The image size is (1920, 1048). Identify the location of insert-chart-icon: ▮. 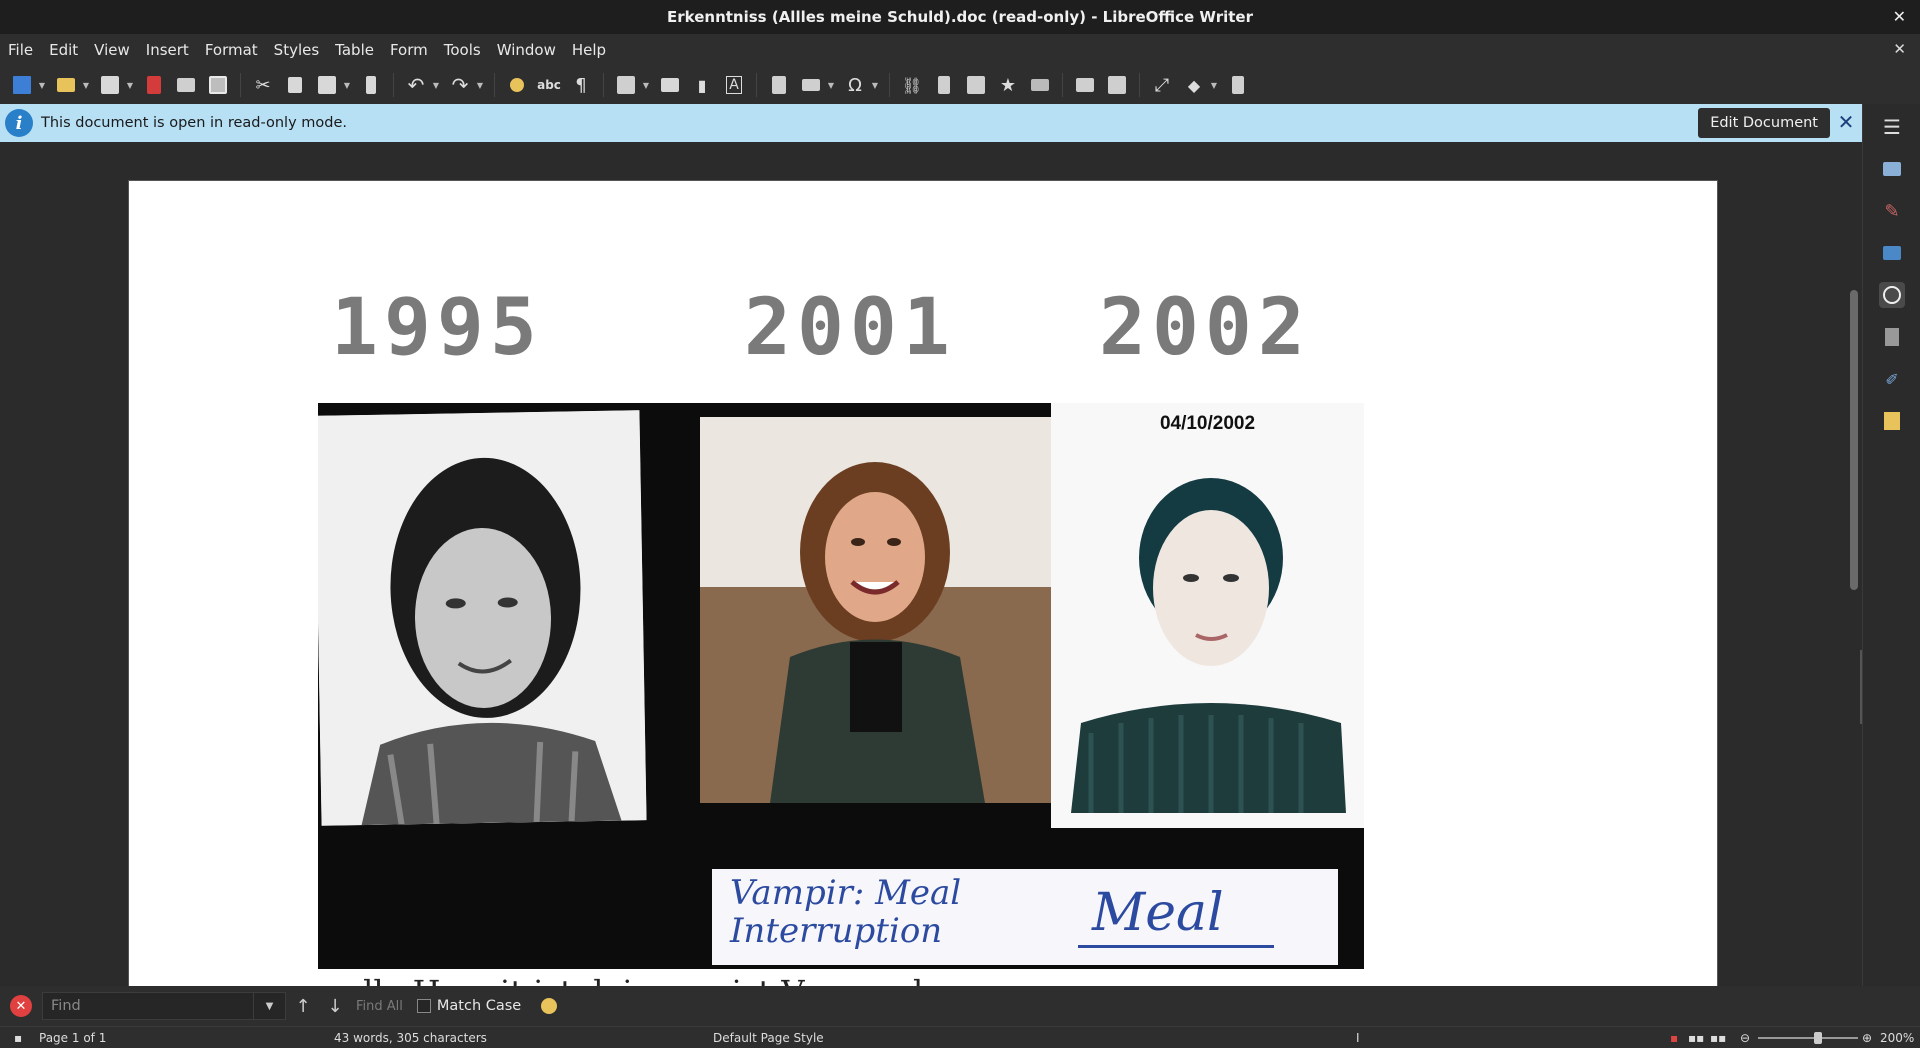
(702, 85).